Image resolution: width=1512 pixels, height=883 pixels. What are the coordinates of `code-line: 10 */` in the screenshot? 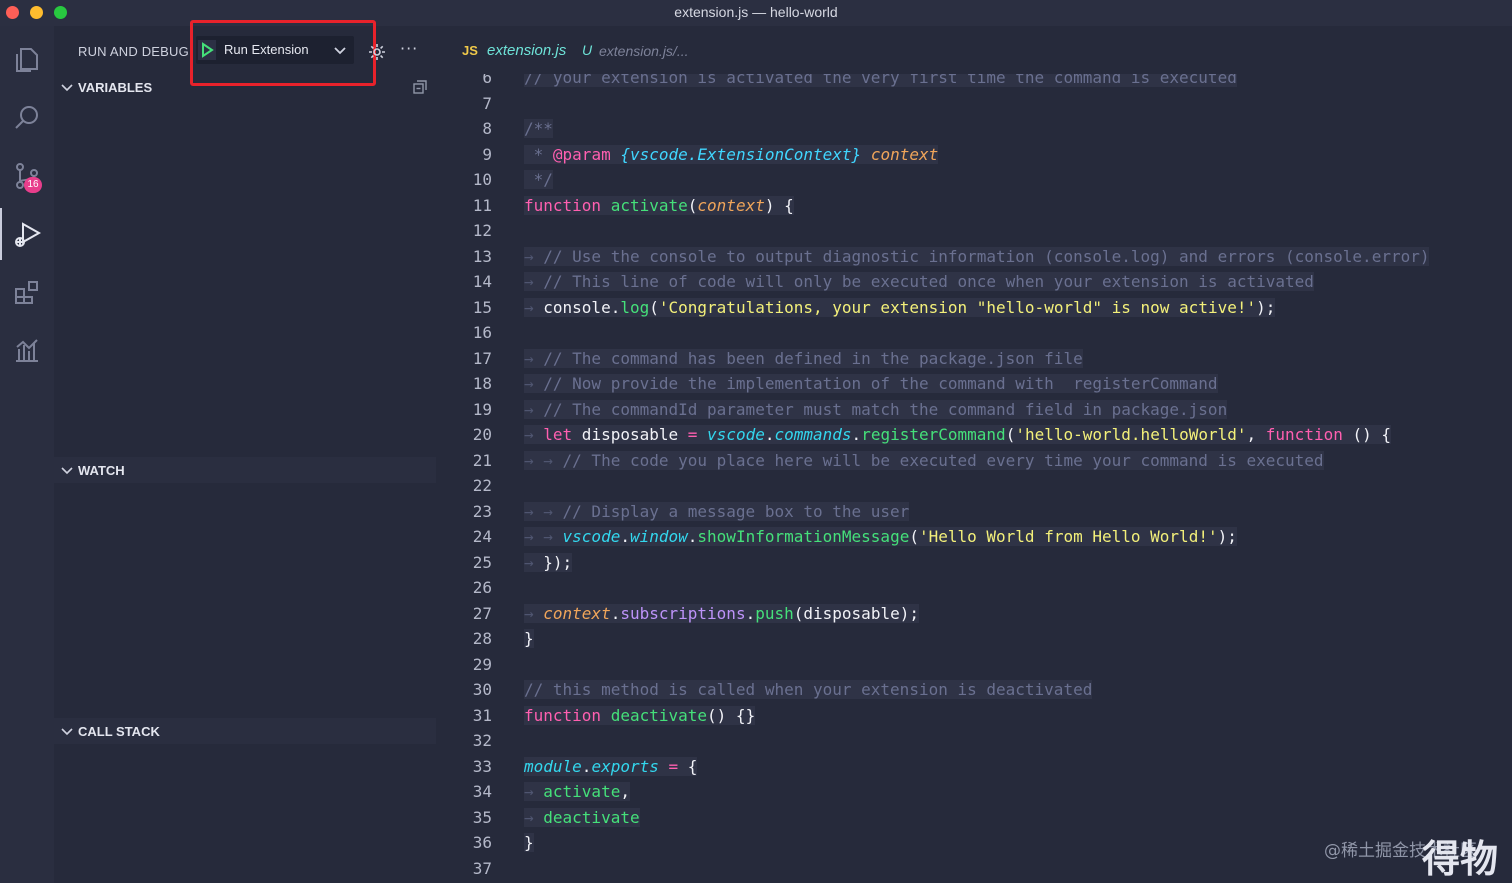 It's located at (974, 182).